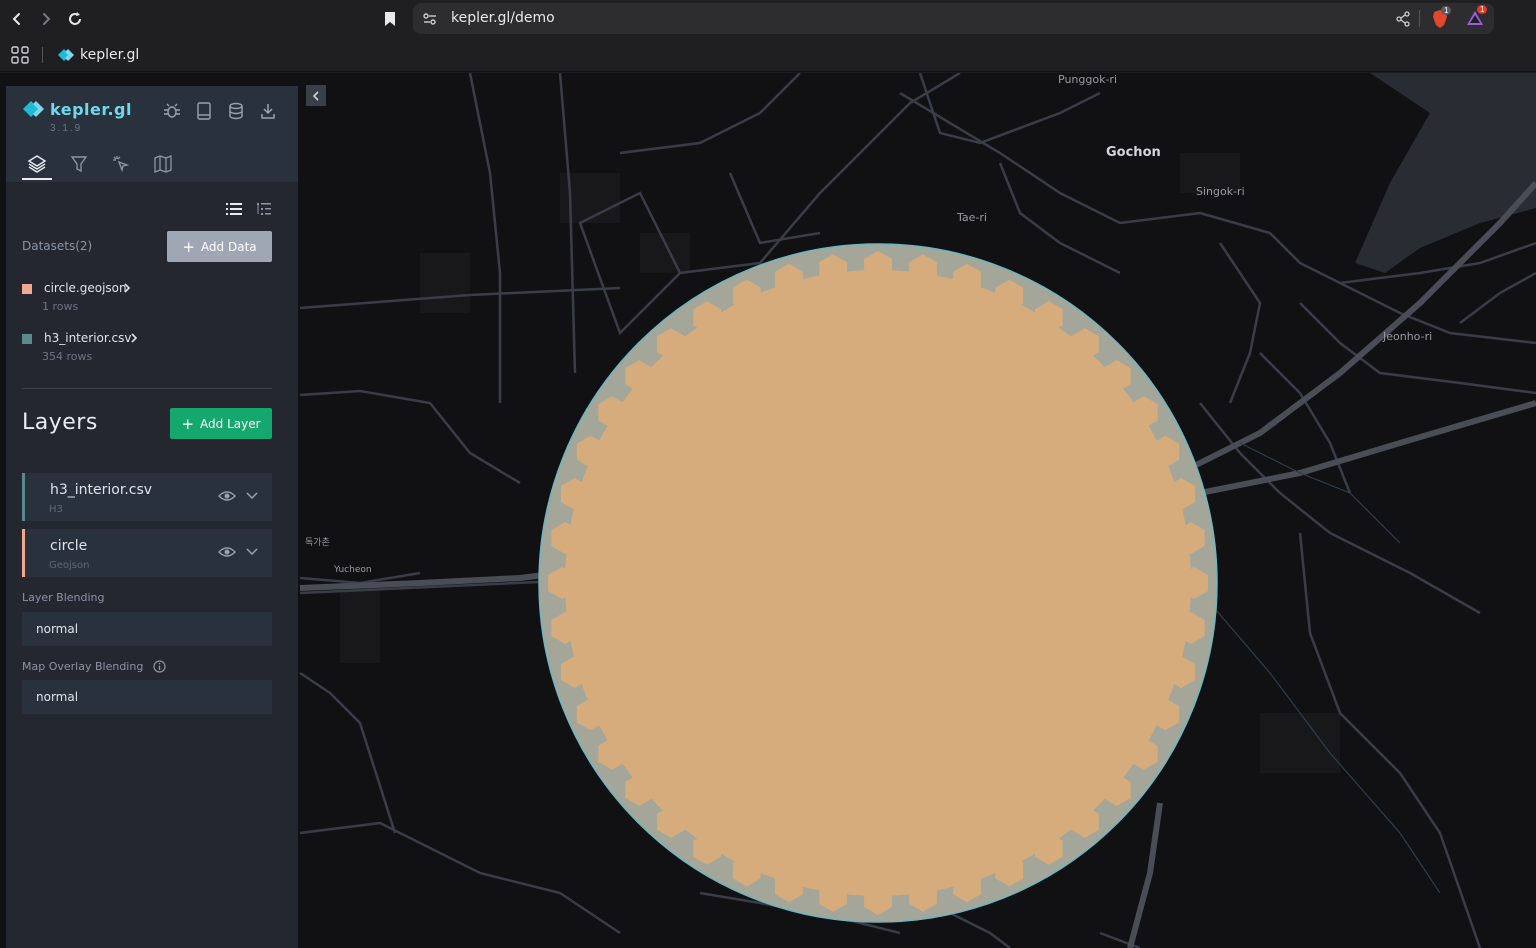 The width and height of the screenshot is (1536, 948). Describe the element at coordinates (87, 338) in the screenshot. I see `dataset-name: h3_interior.csv` at that location.